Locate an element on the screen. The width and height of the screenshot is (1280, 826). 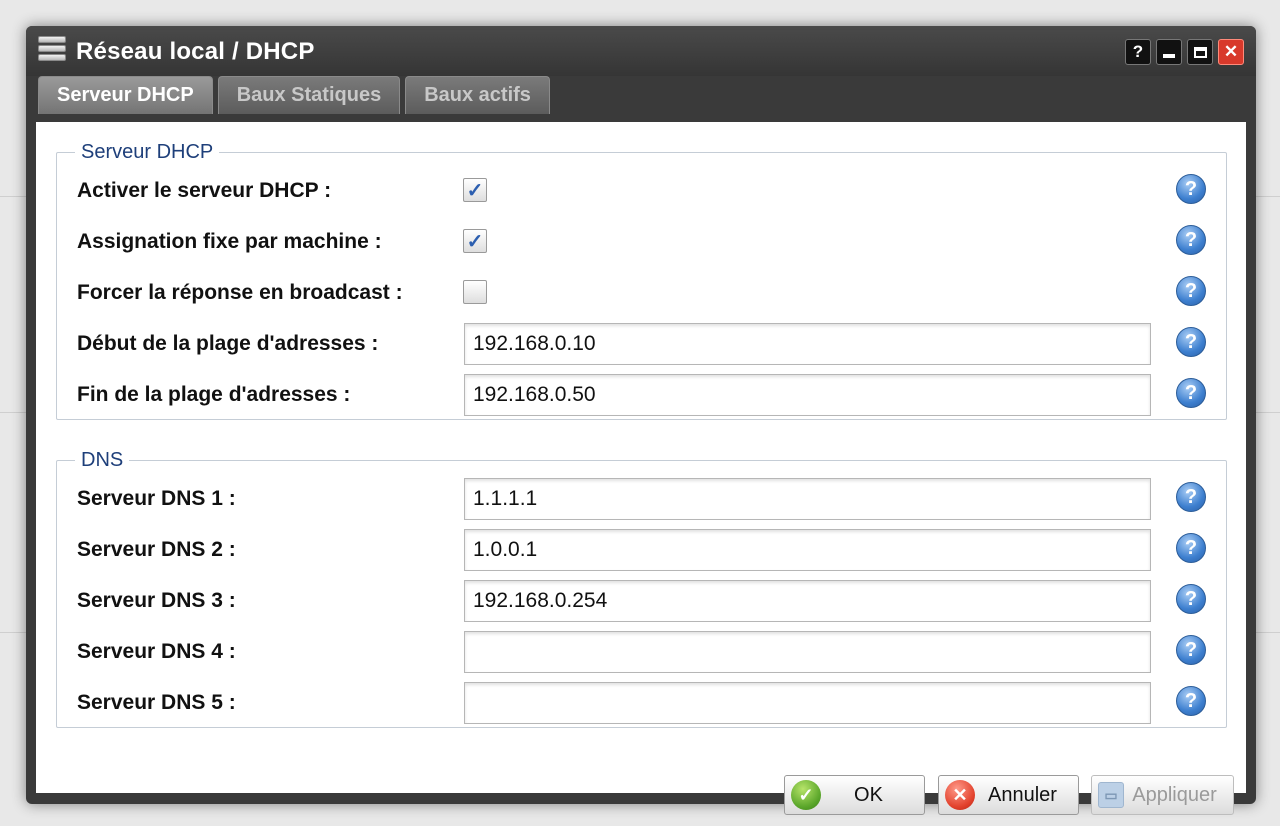
force-broadcast-row: Forcer la réponse en broadcast : ? is located at coordinates (641, 292).